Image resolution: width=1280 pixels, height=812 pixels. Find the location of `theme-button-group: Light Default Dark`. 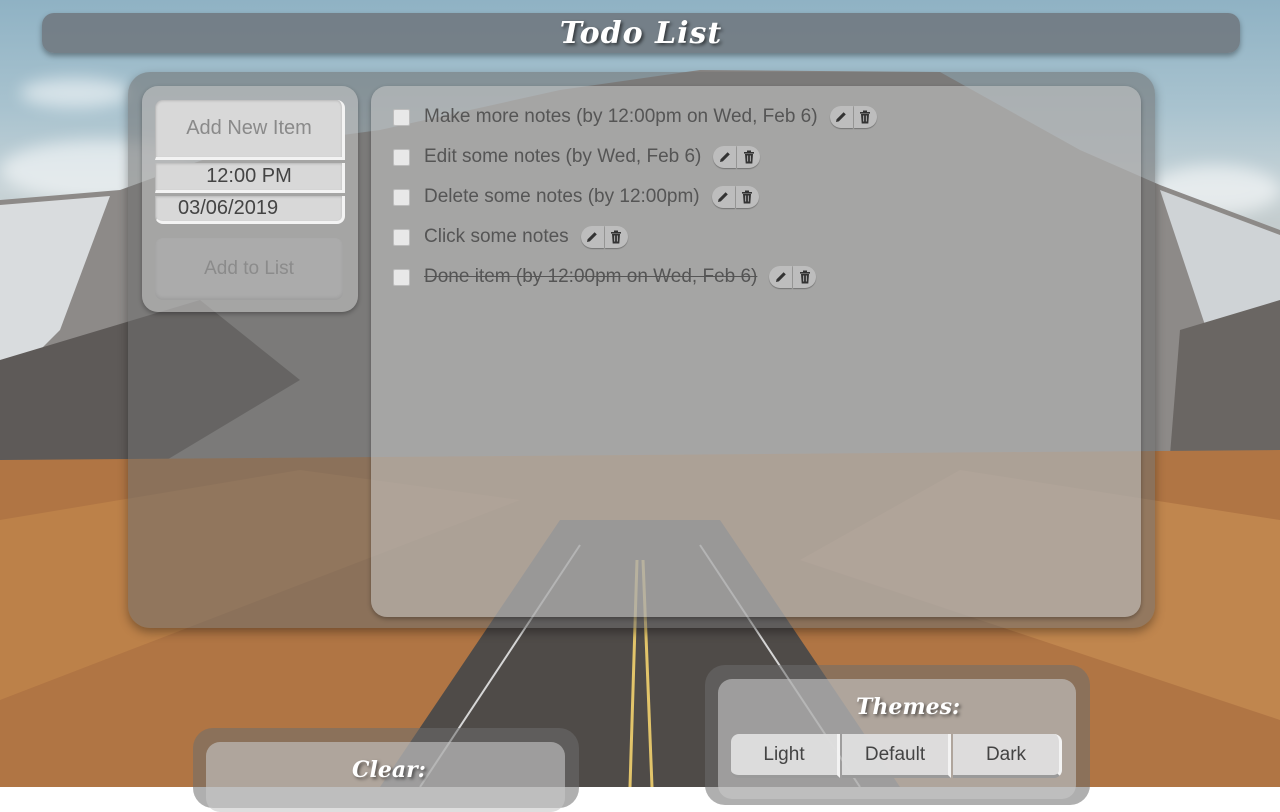

theme-button-group: Light Default Dark is located at coordinates (896, 756).